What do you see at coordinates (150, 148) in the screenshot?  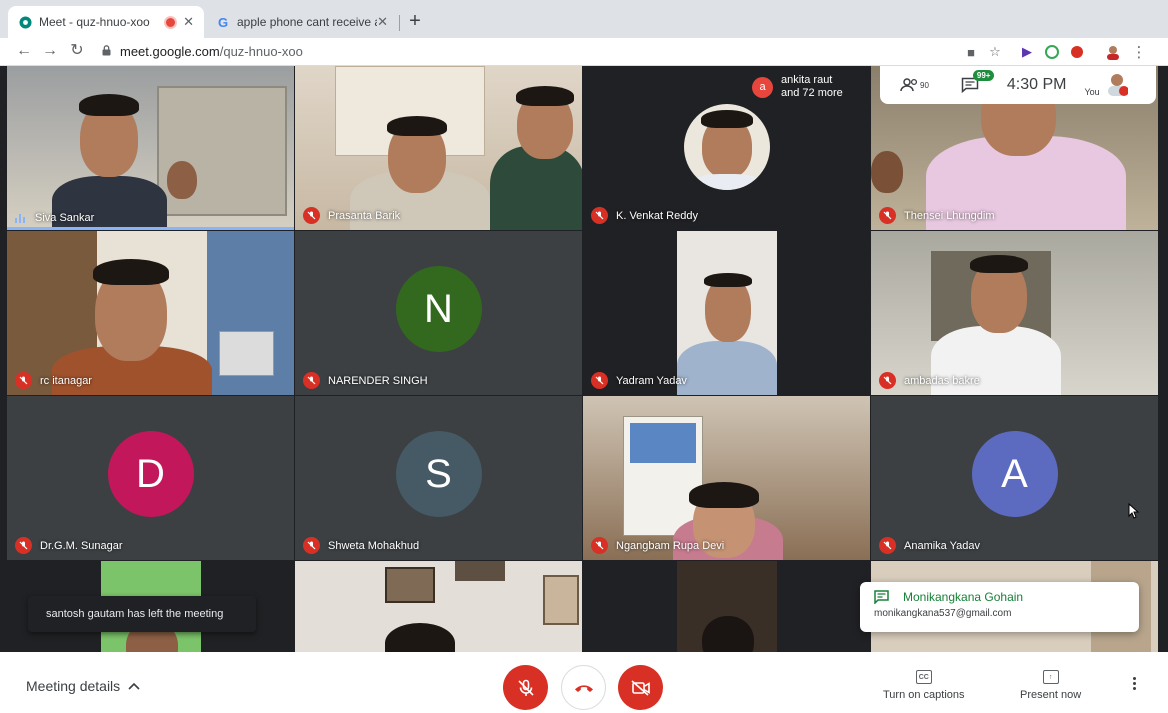 I see `participant-tile: Siva Sankar` at bounding box center [150, 148].